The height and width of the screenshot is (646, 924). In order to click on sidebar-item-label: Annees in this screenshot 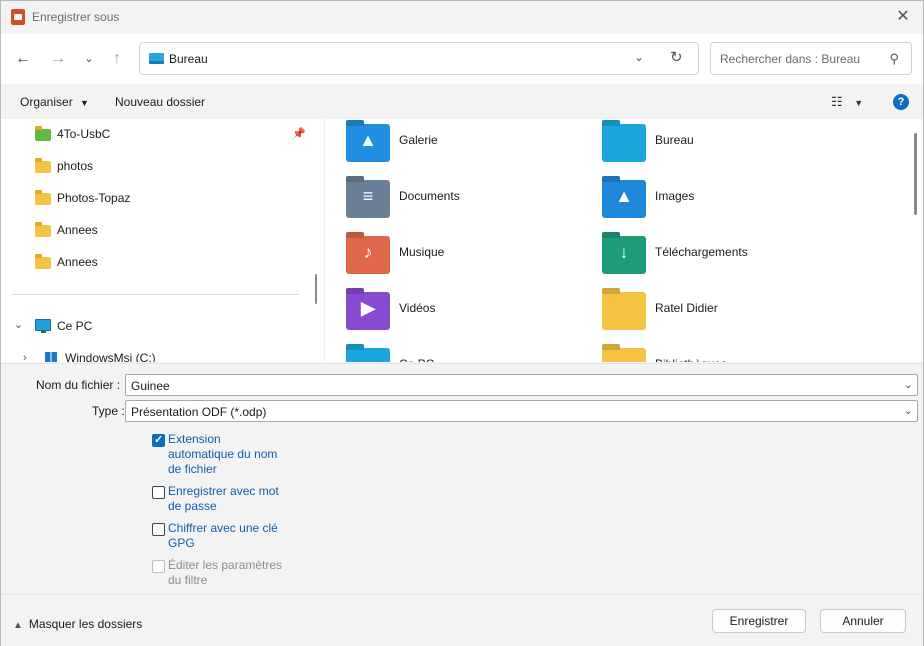, I will do `click(77, 262)`.